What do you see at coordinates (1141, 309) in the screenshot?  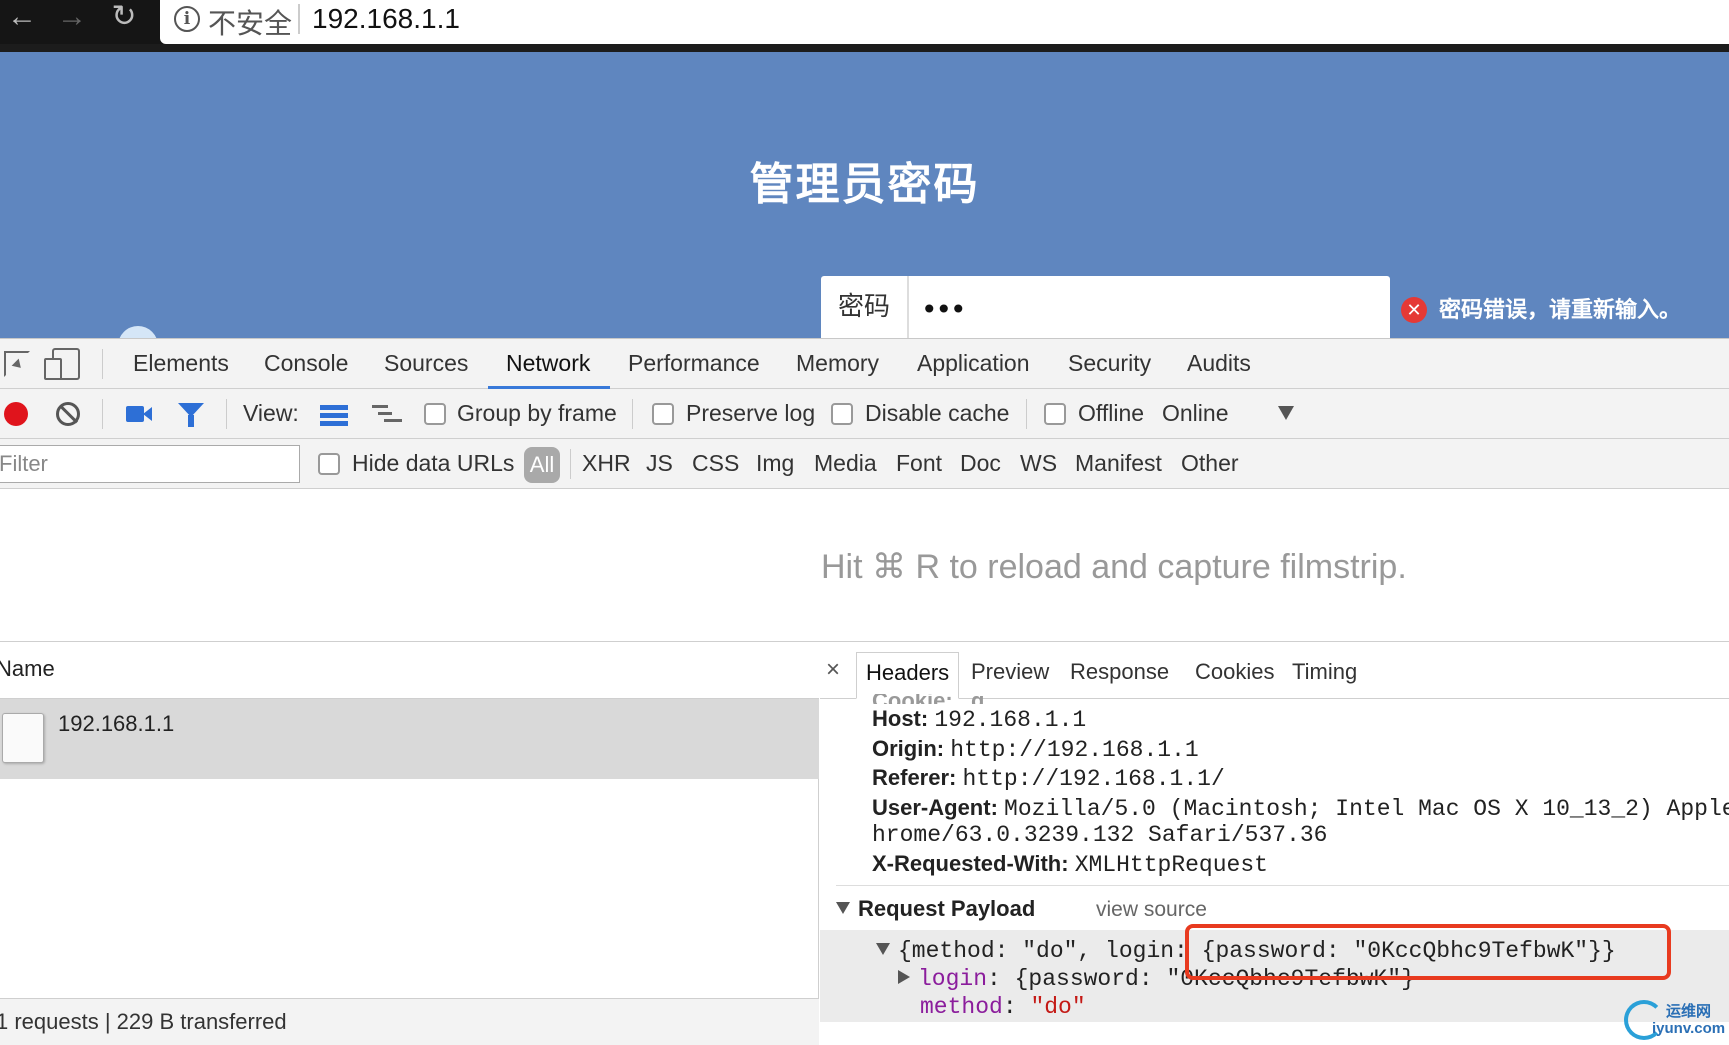 I see `password-input` at bounding box center [1141, 309].